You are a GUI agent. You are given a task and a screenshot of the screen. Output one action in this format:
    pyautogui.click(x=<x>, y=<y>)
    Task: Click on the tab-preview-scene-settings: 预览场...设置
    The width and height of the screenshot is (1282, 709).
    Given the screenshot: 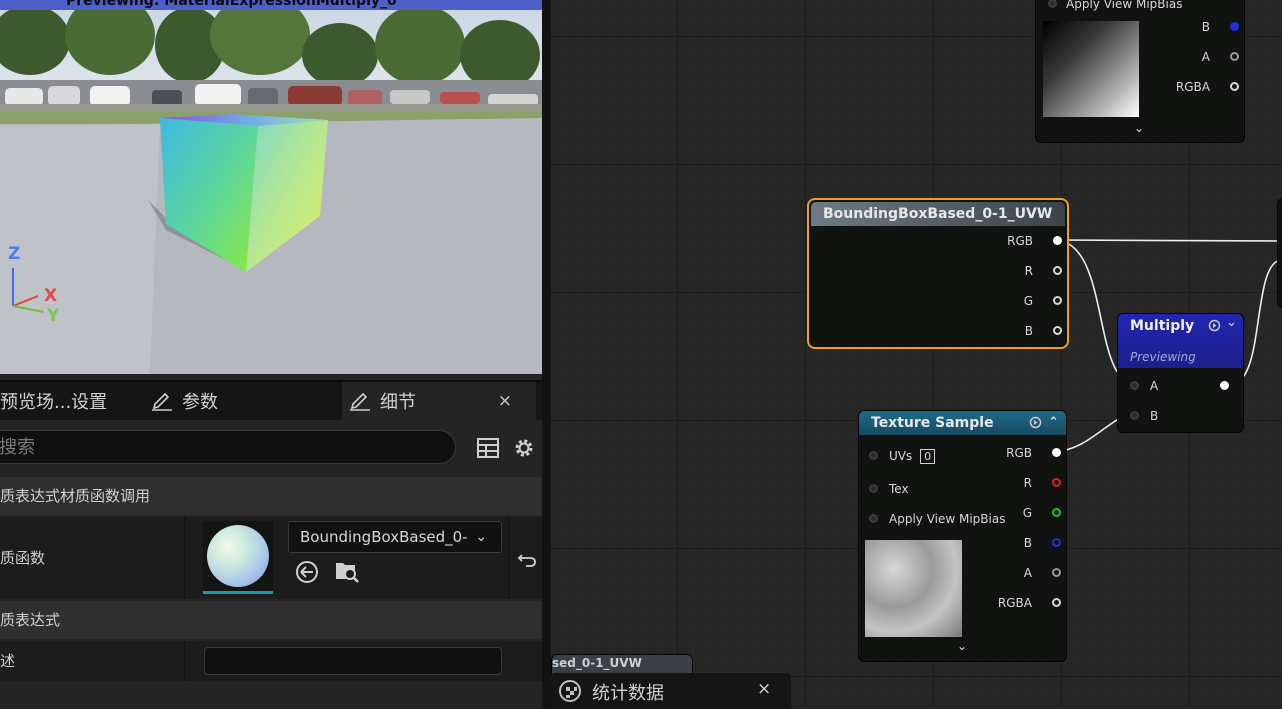 What is the action you would take?
    pyautogui.click(x=70, y=401)
    